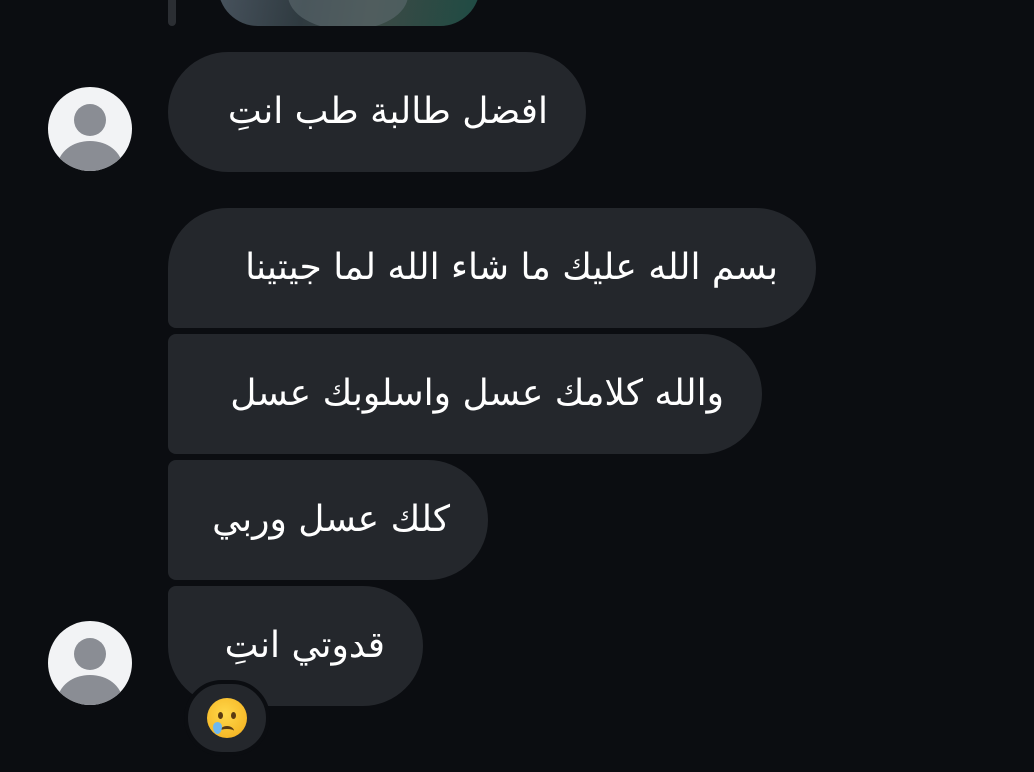 The image size is (1034, 772). What do you see at coordinates (227, 731) in the screenshot?
I see `emoji-mouth` at bounding box center [227, 731].